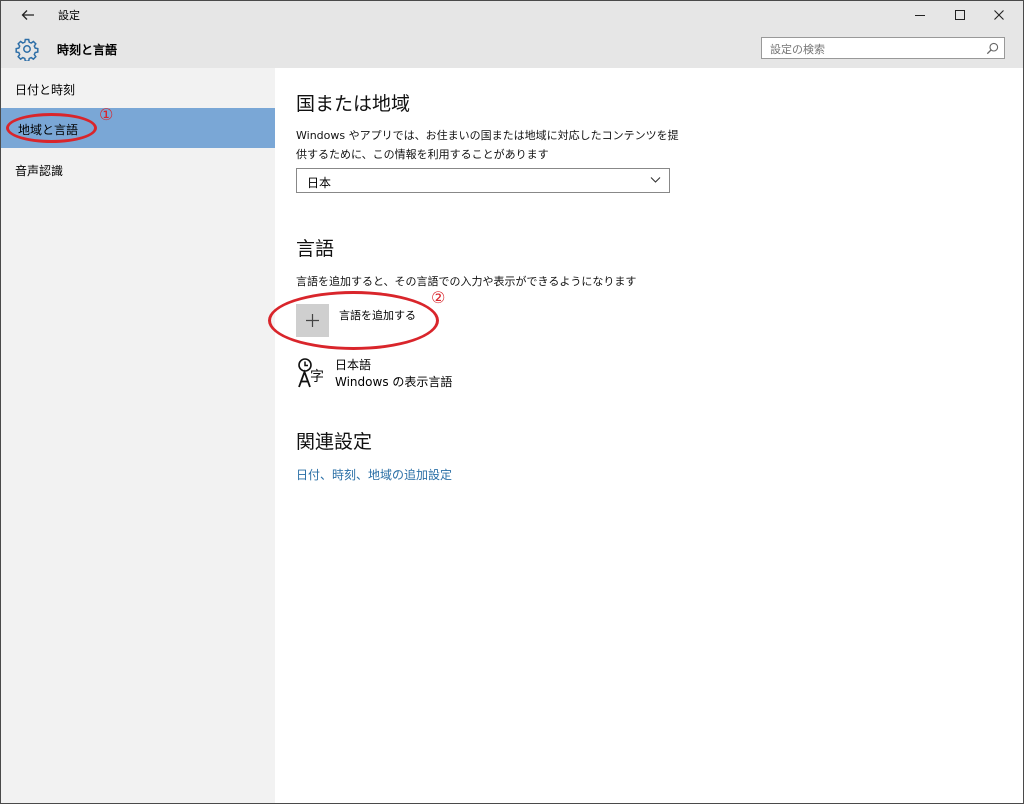  Describe the element at coordinates (138, 169) in the screenshot. I see `sidebar-item-speech: 音声認識` at that location.